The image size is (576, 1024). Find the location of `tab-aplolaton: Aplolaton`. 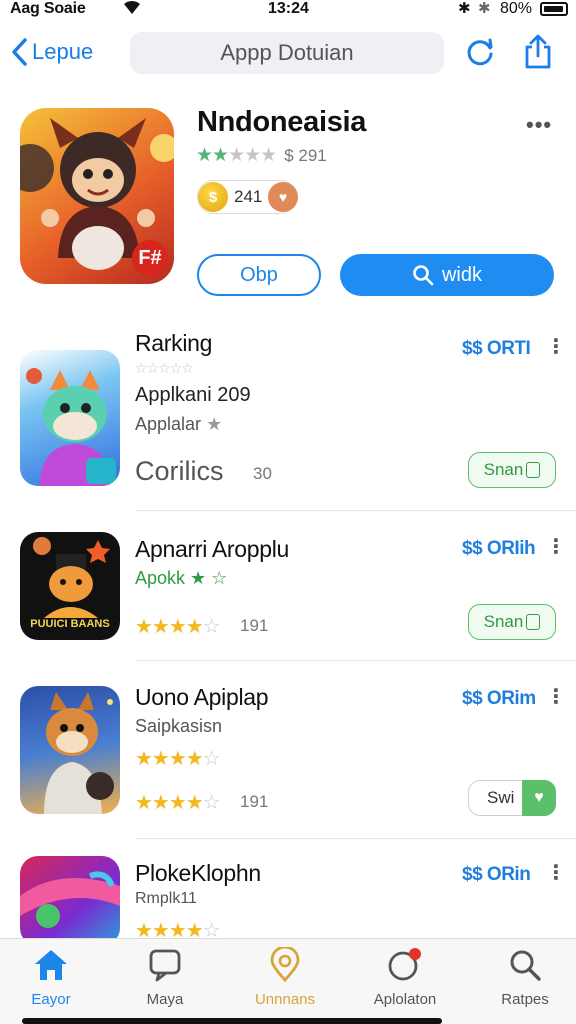

tab-aplolaton: Aplolaton is located at coordinates (405, 984).